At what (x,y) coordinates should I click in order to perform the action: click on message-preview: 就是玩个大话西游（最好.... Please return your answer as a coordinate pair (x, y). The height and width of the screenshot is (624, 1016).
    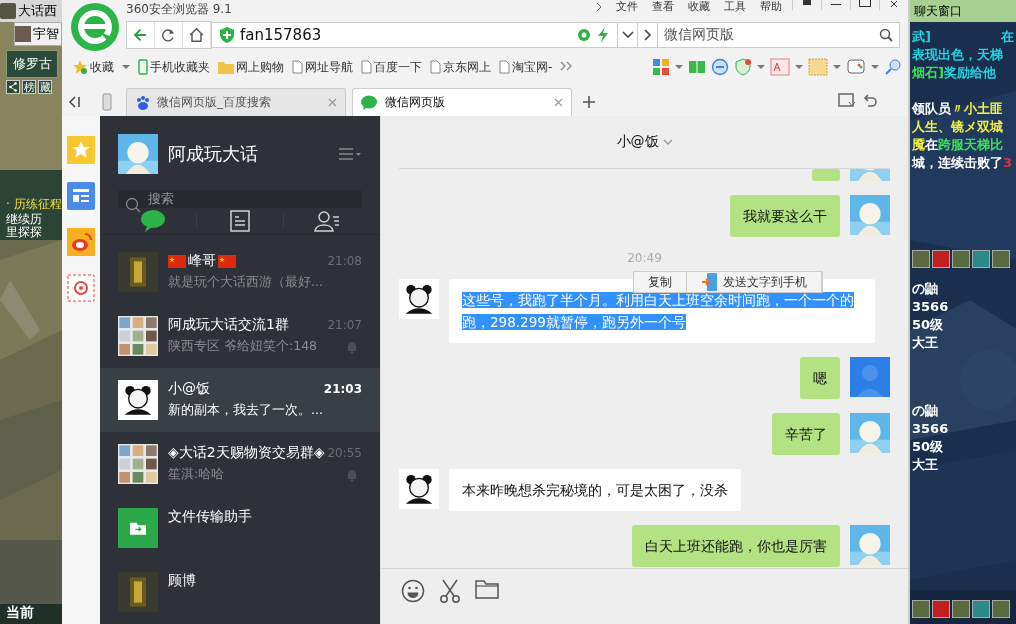
    Looking at the image, I should click on (245, 282).